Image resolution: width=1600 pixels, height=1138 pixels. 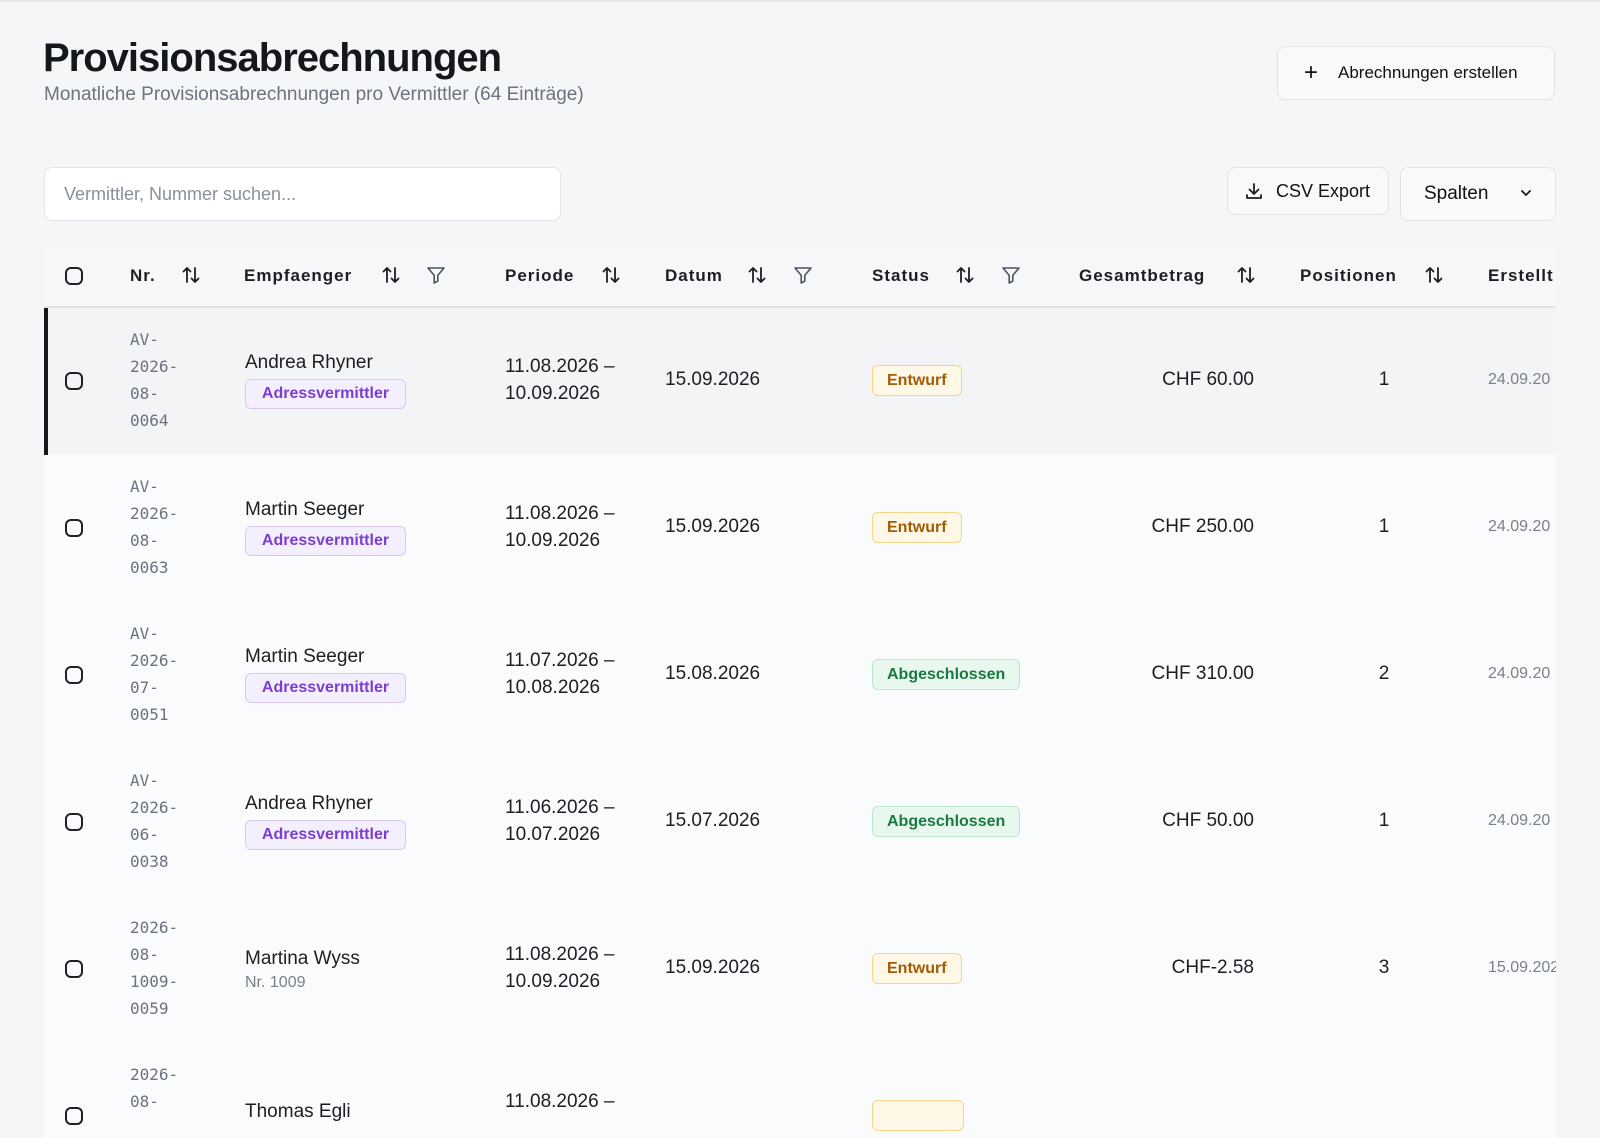 What do you see at coordinates (46, 381) in the screenshot?
I see `selected-row-indicator` at bounding box center [46, 381].